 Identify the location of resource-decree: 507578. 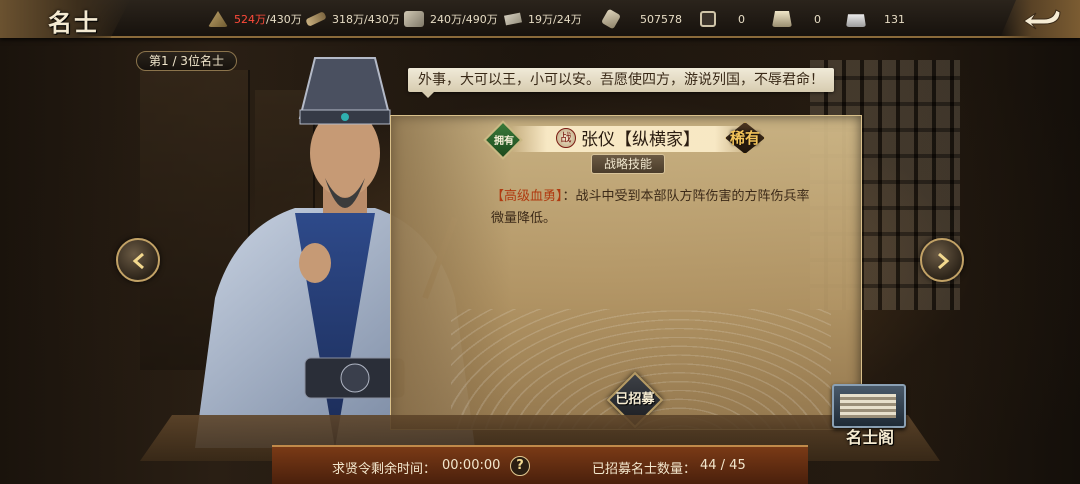
(641, 19).